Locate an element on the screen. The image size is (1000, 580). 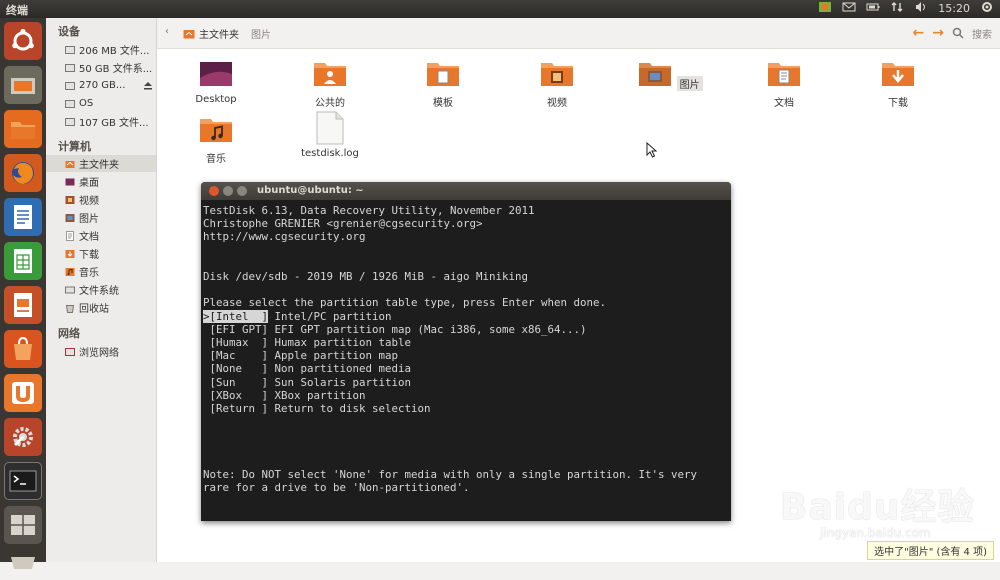
sidebar-item-filesystem: 文件系统 is located at coordinates (101, 289).